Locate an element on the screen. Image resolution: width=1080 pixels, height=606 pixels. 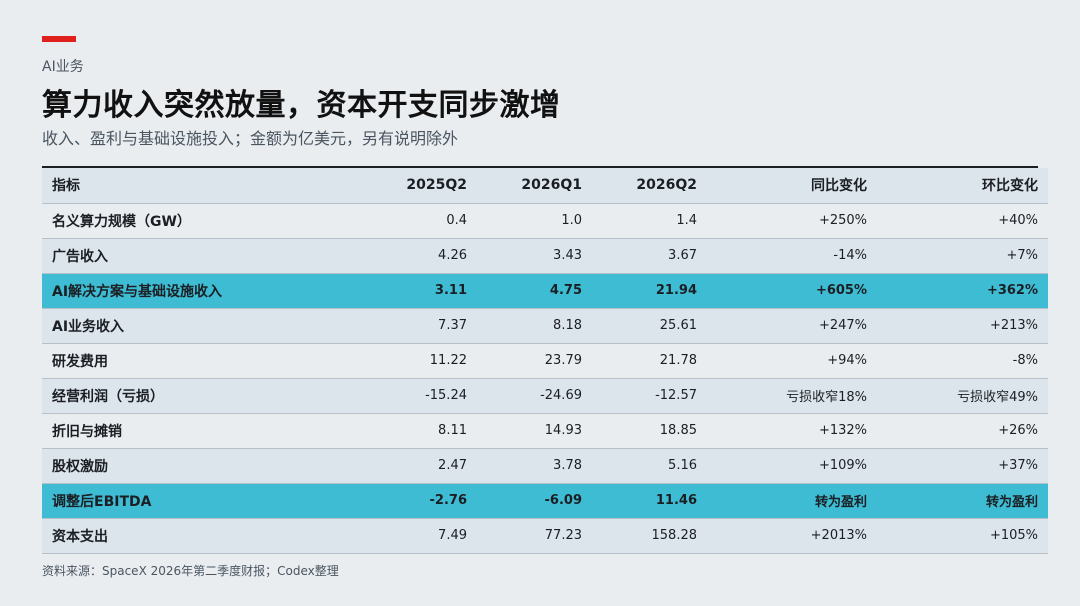
cell-qoq: +7% is located at coordinates (1022, 255).